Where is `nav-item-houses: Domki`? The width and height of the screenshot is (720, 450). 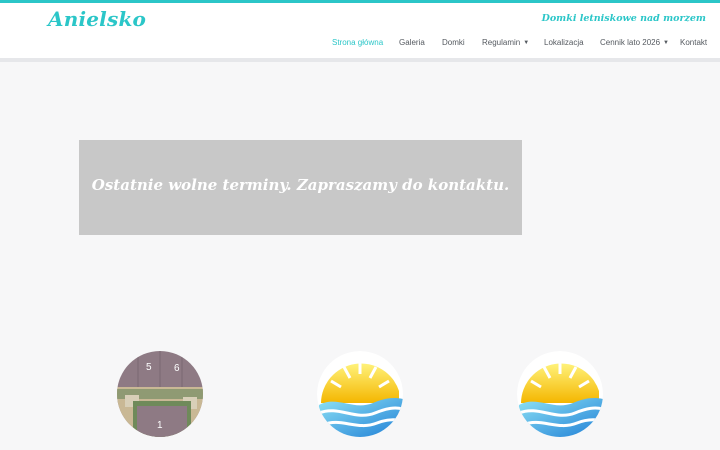 nav-item-houses: Domki is located at coordinates (453, 42).